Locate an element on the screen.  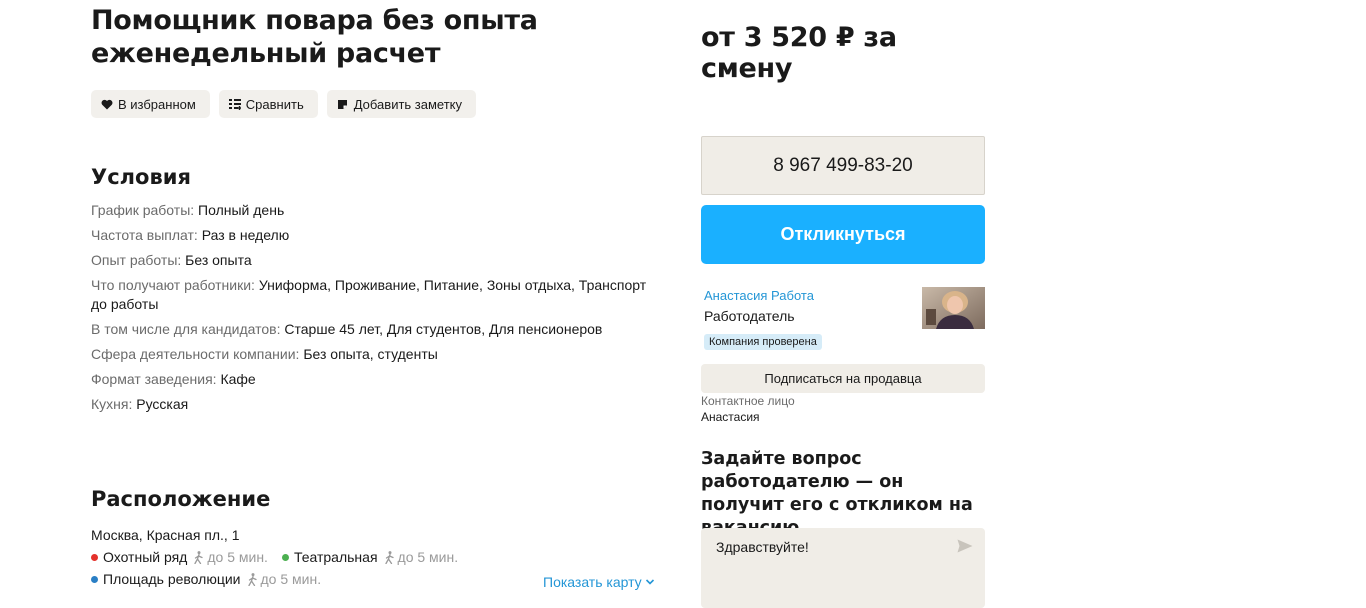
vacancy-actions: В избранном Сравнить Добавить заметку is located at coordinates (284, 104).